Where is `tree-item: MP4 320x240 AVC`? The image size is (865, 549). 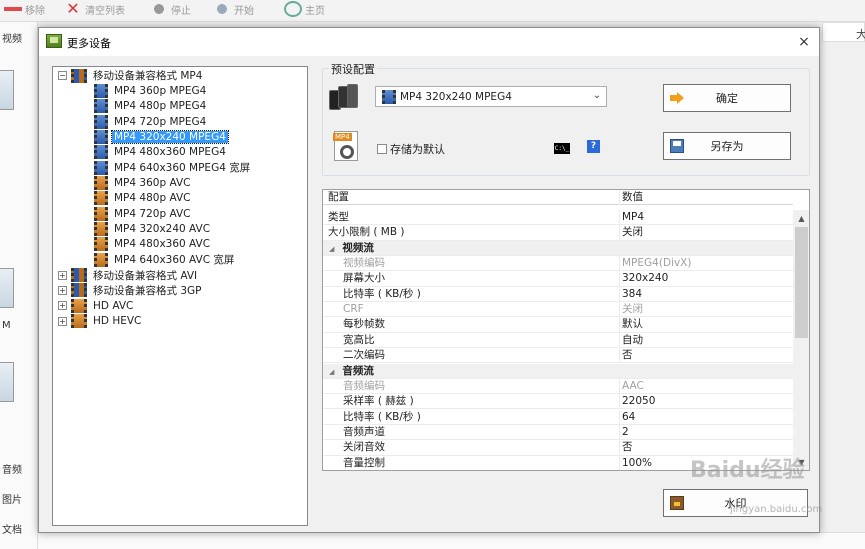 tree-item: MP4 320x240 AVC is located at coordinates (153, 229).